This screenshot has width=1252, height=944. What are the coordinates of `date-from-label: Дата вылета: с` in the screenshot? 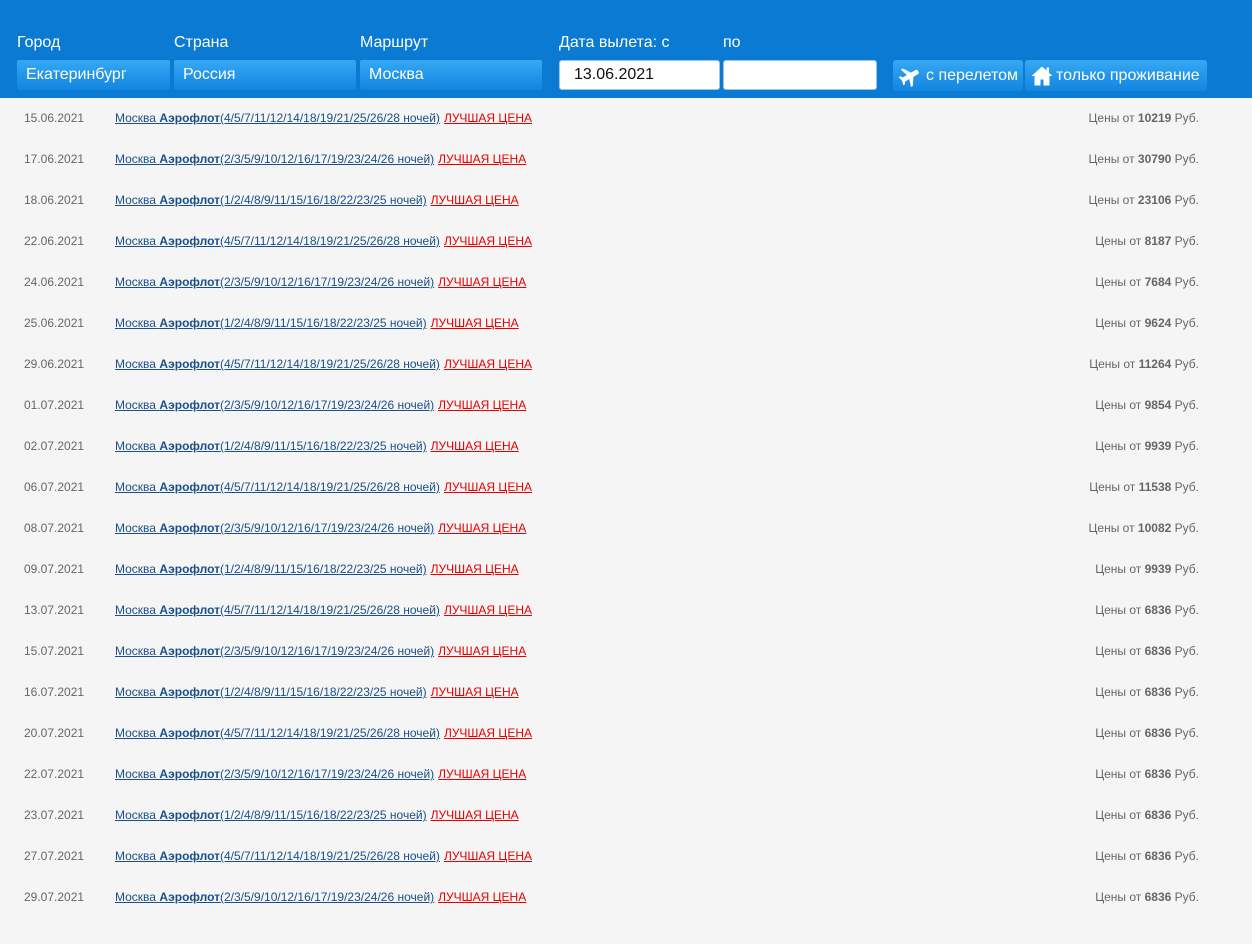 It's located at (614, 42).